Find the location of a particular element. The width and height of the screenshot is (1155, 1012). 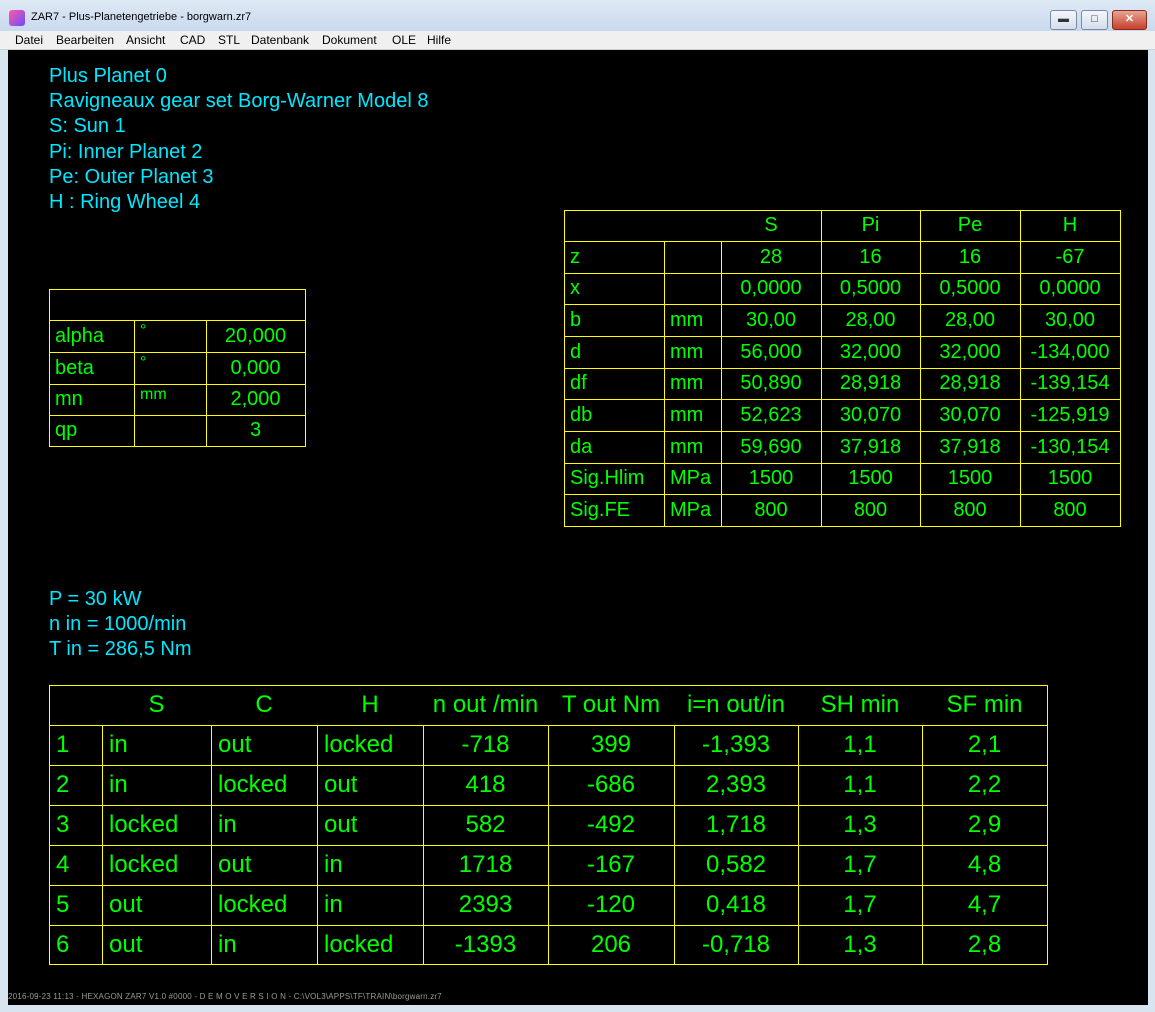

gear-value: 56,000 is located at coordinates (771, 352).